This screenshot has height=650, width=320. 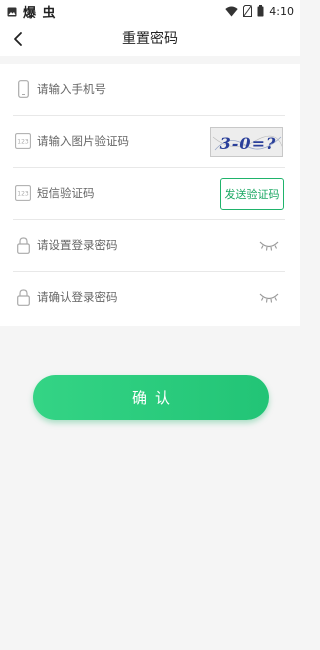 I want to click on sms-code-input, so click(x=122, y=193).